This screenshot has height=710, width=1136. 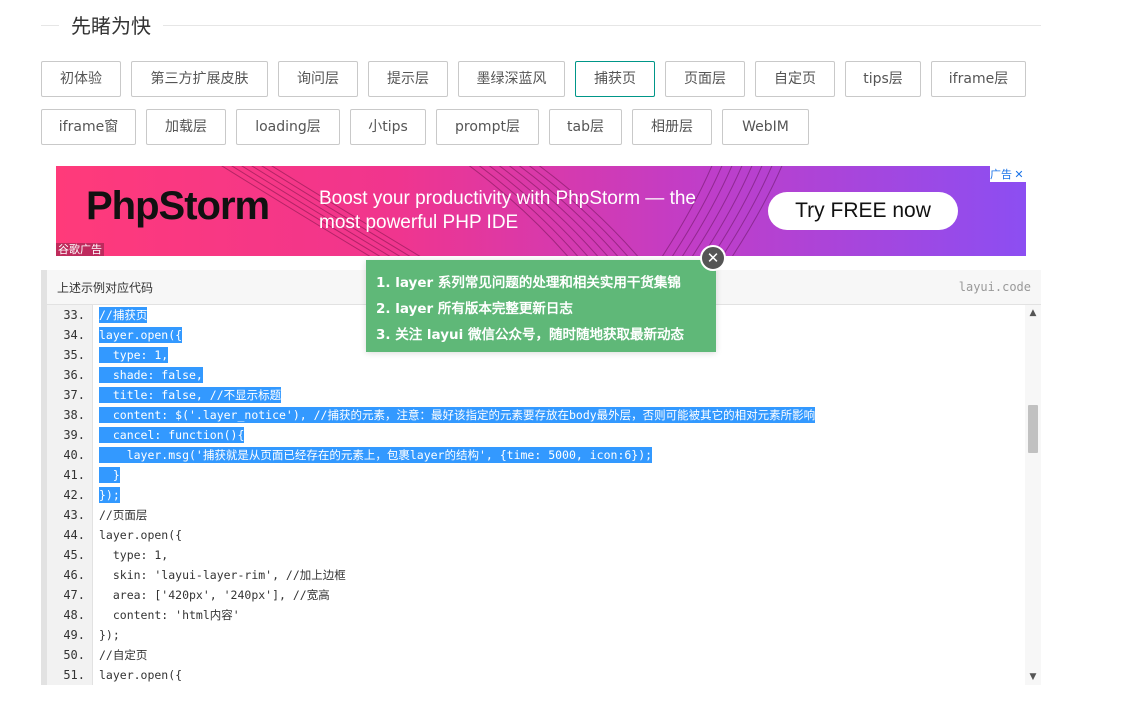 What do you see at coordinates (74, 335) in the screenshot?
I see `line-number: 34.` at bounding box center [74, 335].